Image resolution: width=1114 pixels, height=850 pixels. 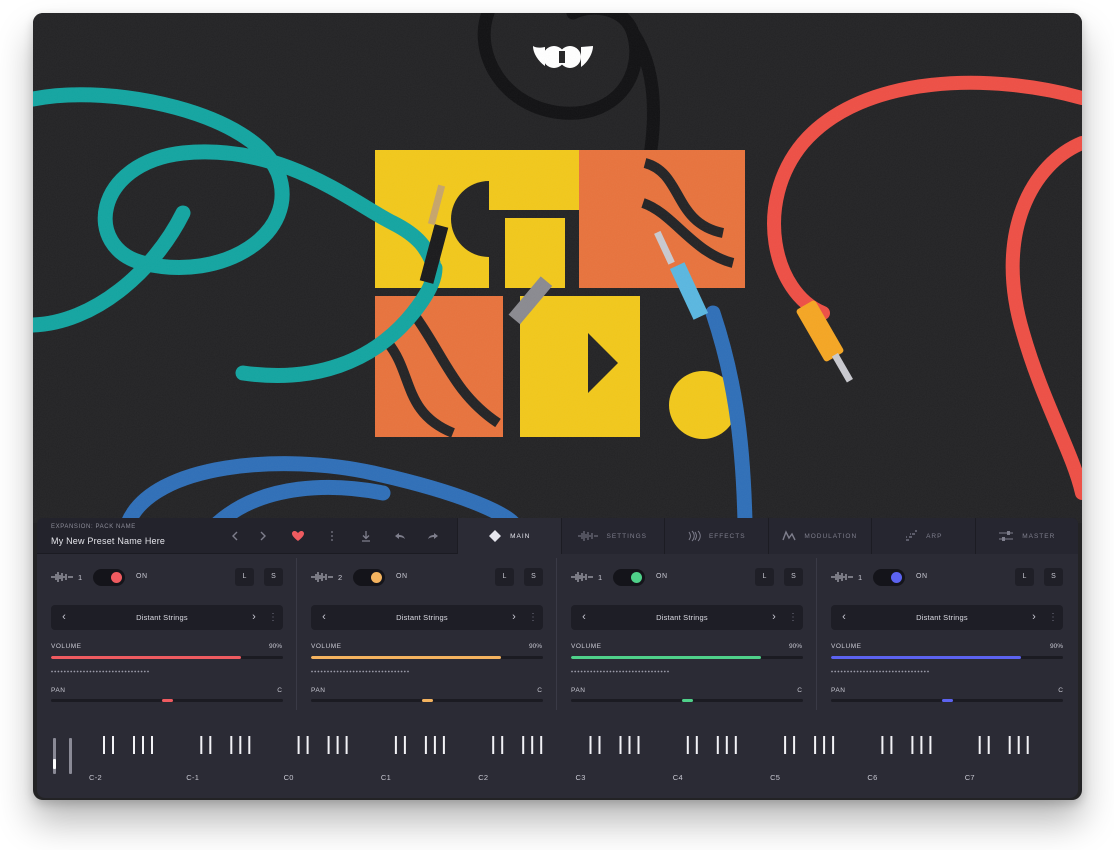 What do you see at coordinates (108, 541) in the screenshot?
I see `preset-name: My New Preset Name Here` at bounding box center [108, 541].